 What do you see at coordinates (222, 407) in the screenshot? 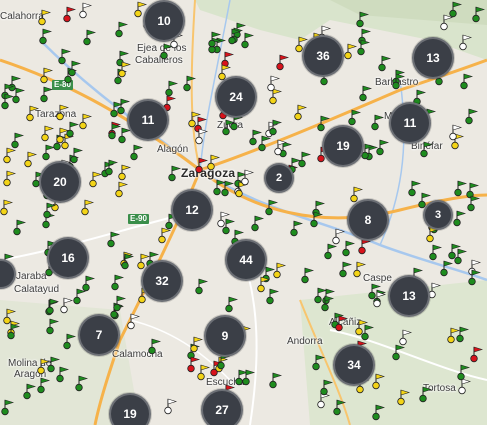
I see `cluster-marker: 27` at bounding box center [222, 407].